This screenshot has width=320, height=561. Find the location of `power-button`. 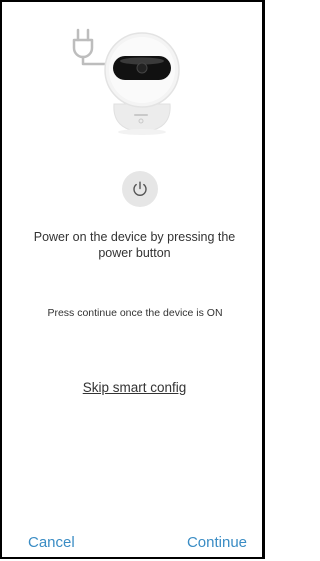

power-button is located at coordinates (140, 189).